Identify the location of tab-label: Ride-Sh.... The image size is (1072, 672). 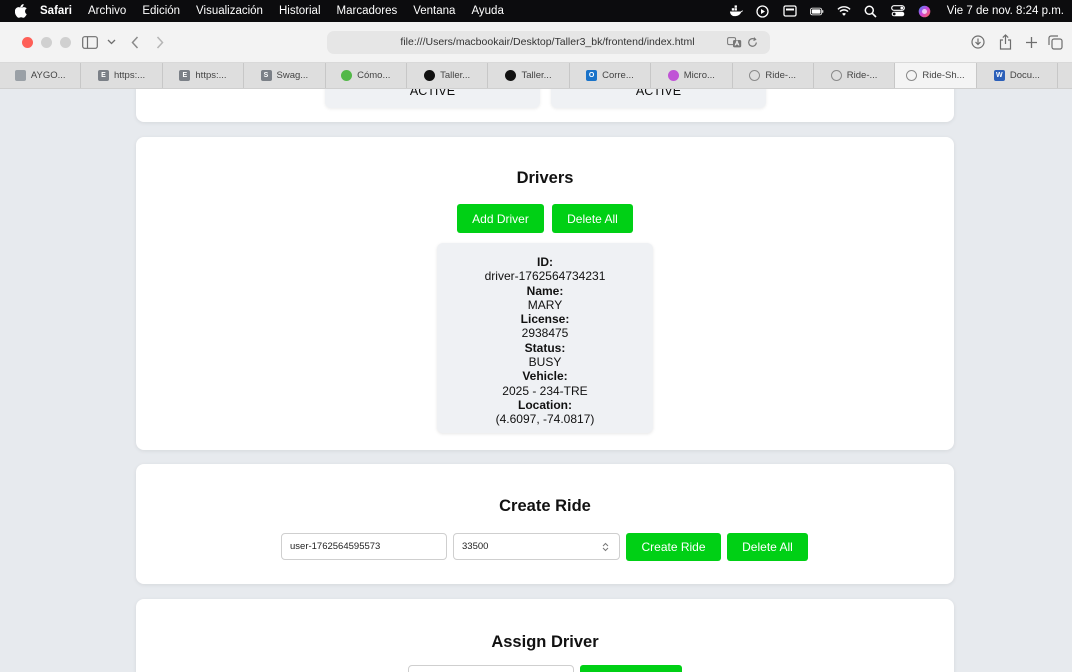
(943, 75).